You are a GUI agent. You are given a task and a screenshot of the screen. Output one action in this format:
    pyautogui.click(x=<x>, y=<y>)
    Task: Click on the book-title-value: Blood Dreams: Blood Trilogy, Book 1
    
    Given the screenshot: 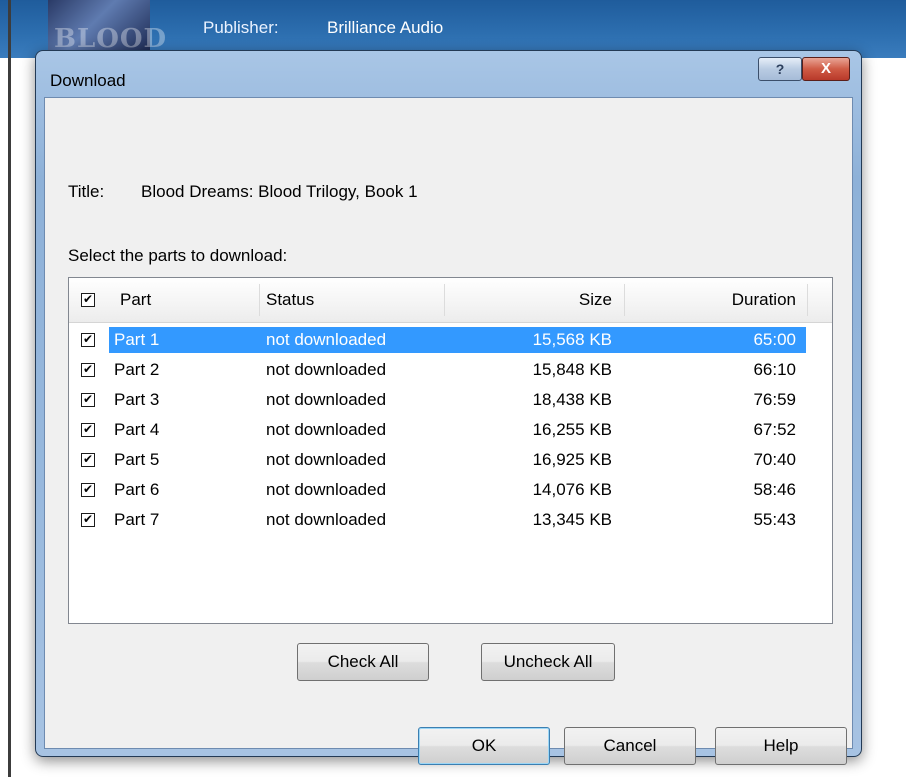 What is the action you would take?
    pyautogui.click(x=279, y=191)
    